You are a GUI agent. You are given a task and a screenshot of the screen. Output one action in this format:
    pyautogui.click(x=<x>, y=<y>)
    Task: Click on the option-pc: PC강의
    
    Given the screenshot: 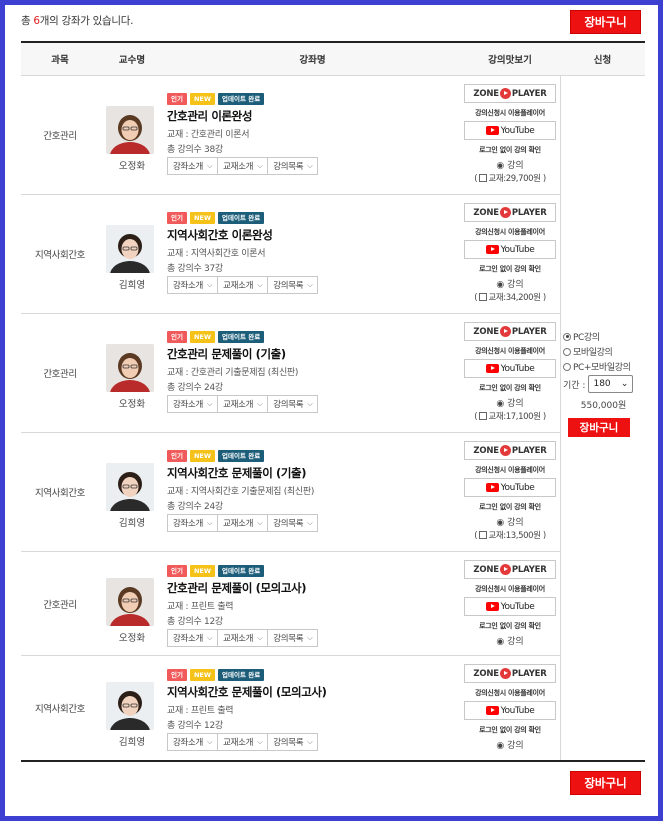 What is the action you would take?
    pyautogui.click(x=581, y=336)
    